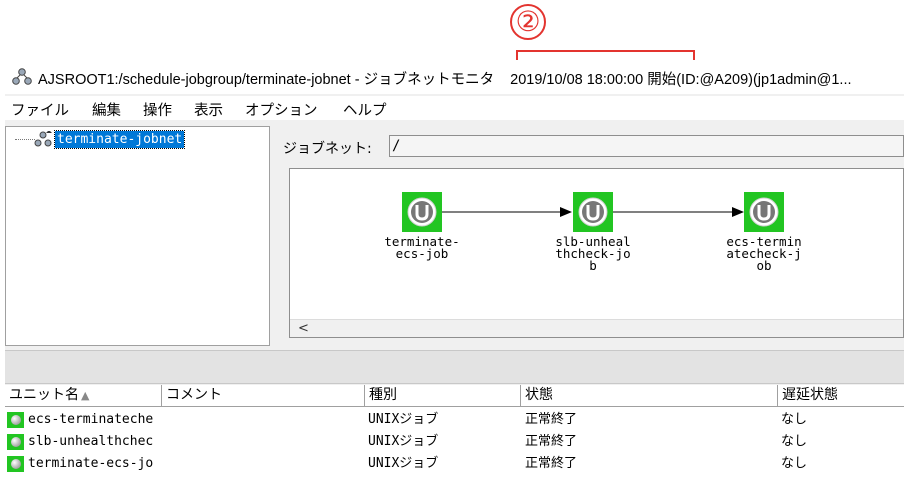 The height and width of the screenshot is (492, 904). I want to click on jobnet-app-icon, so click(22, 76).